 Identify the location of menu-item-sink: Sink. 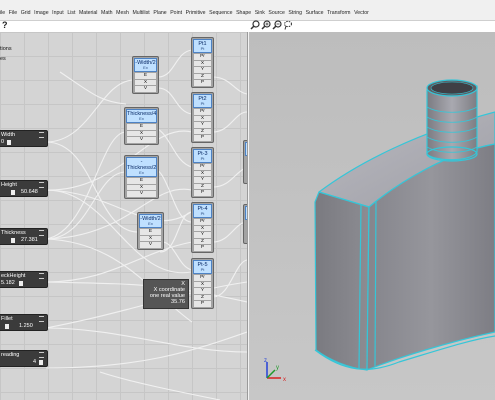
(260, 13).